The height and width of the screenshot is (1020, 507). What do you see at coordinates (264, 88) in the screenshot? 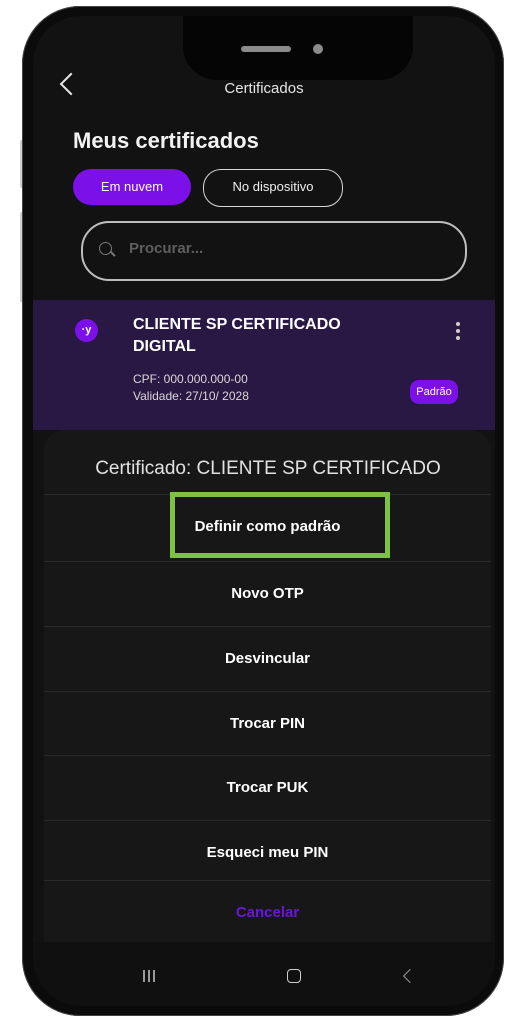
I see `header-title: Certificados` at bounding box center [264, 88].